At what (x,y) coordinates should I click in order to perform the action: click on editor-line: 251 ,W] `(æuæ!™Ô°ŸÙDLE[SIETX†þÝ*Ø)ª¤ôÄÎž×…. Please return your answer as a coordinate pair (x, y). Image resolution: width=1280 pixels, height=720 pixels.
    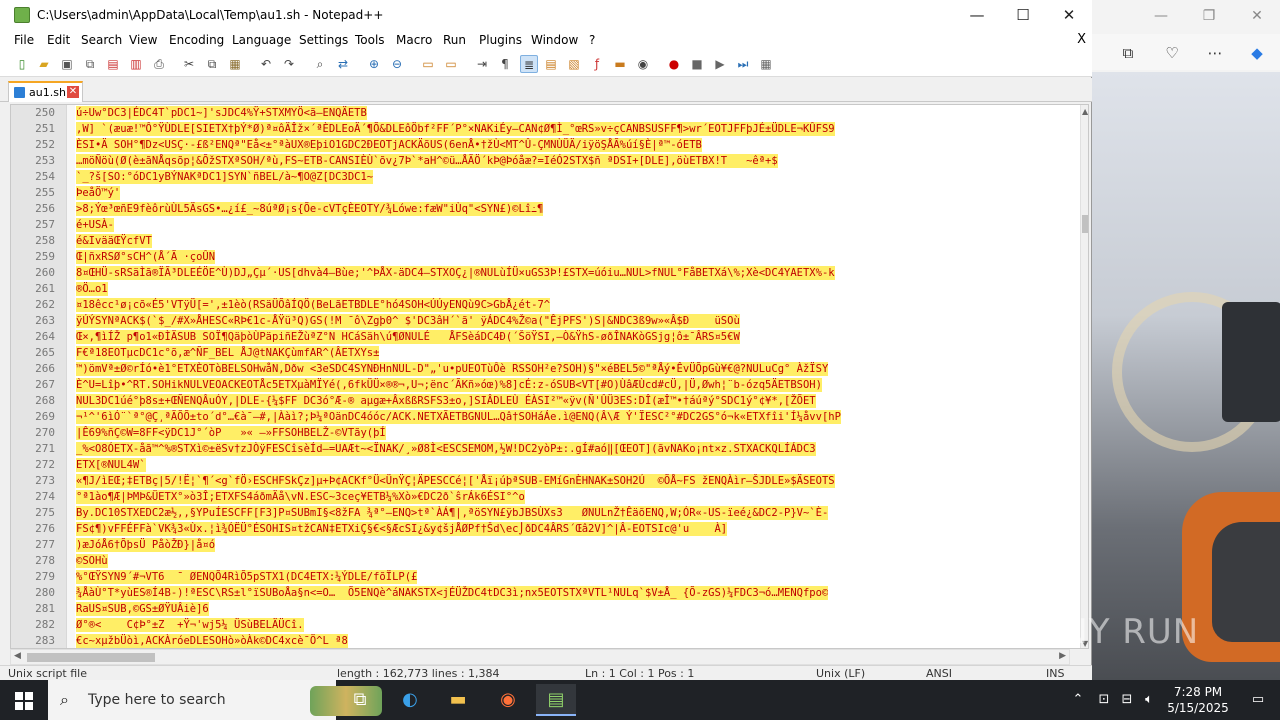
    Looking at the image, I should click on (541, 129).